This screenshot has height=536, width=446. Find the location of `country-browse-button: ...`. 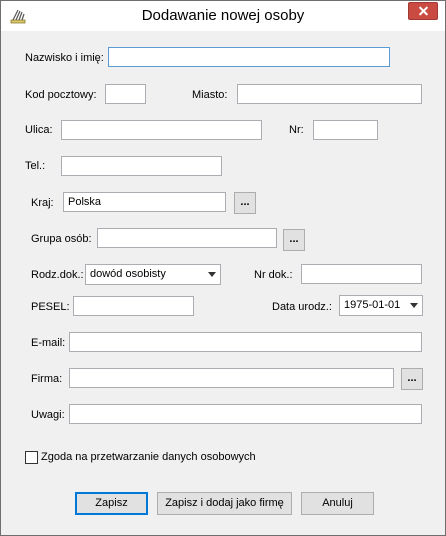

country-browse-button: ... is located at coordinates (245, 203).